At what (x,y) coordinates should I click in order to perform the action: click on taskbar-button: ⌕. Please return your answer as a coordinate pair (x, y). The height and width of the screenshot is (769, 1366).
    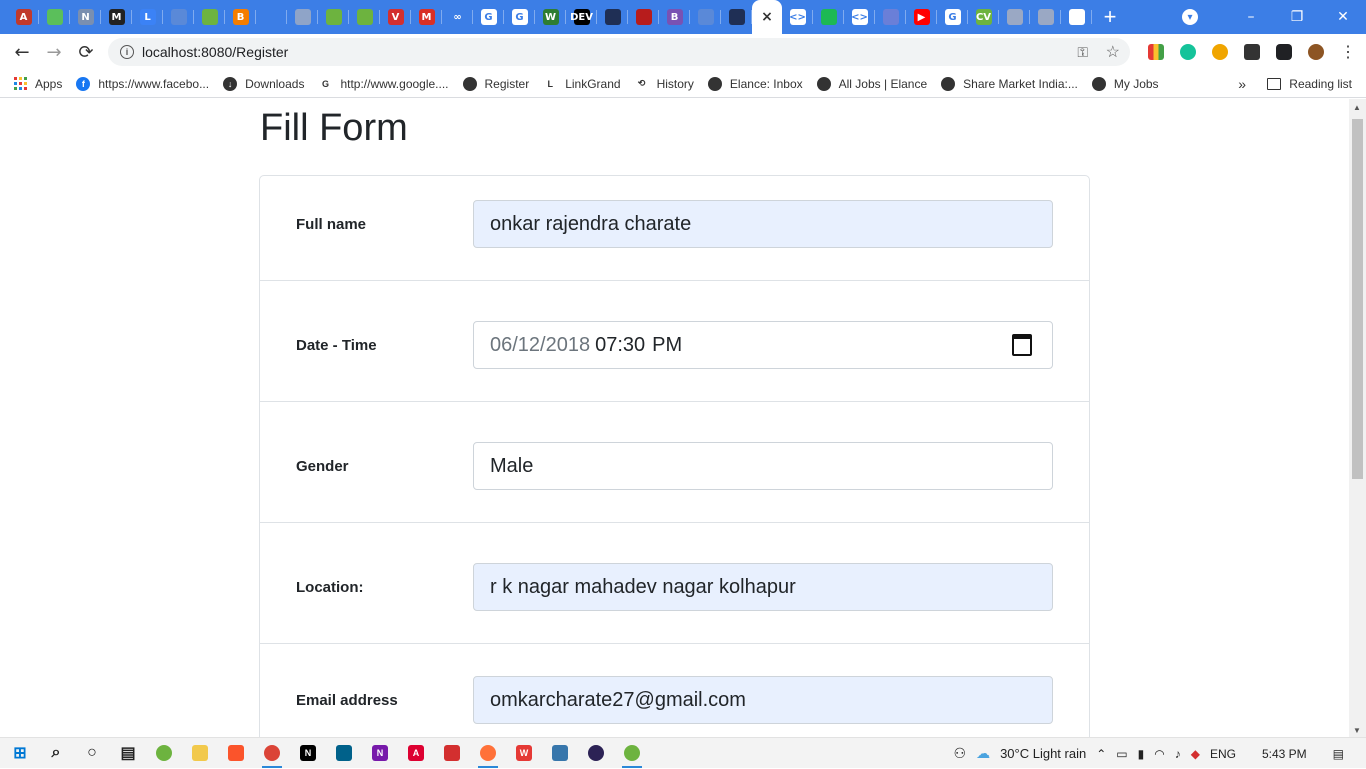
    Looking at the image, I should click on (56, 753).